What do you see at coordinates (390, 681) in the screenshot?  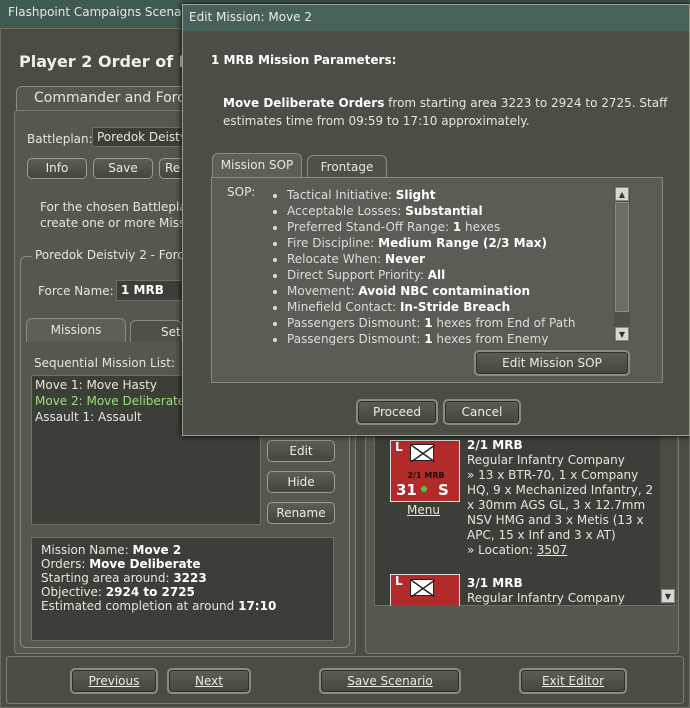 I see `save-scenario-button: Save Scenario` at bounding box center [390, 681].